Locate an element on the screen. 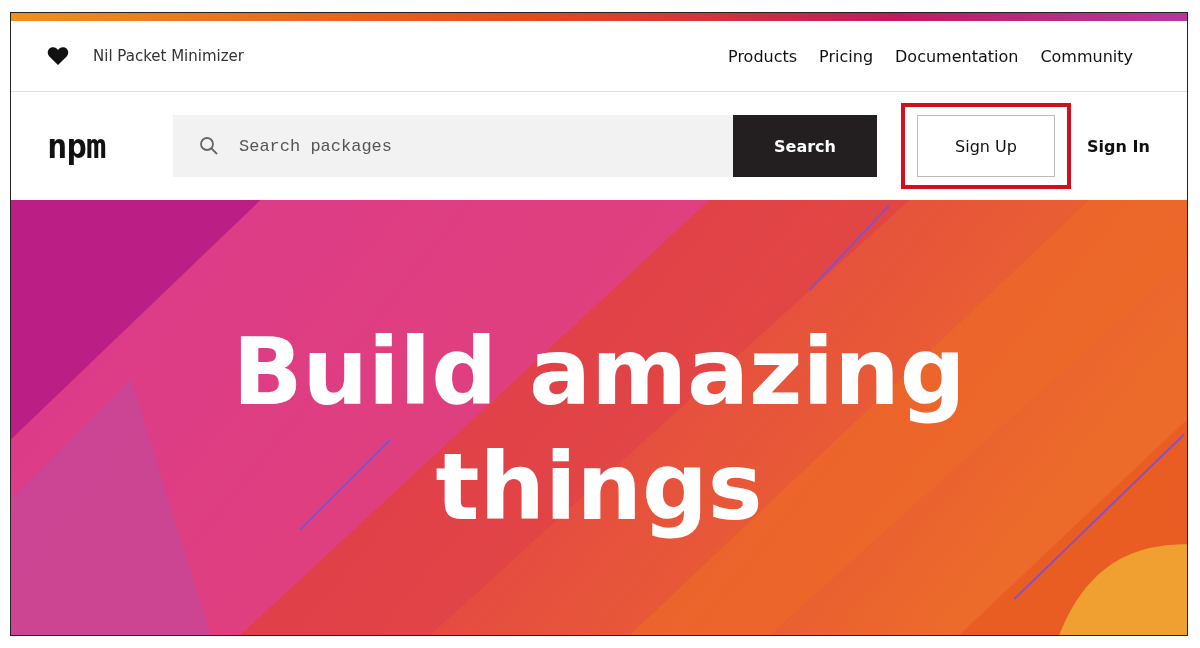  sign-up-button: Sign Up is located at coordinates (986, 146).